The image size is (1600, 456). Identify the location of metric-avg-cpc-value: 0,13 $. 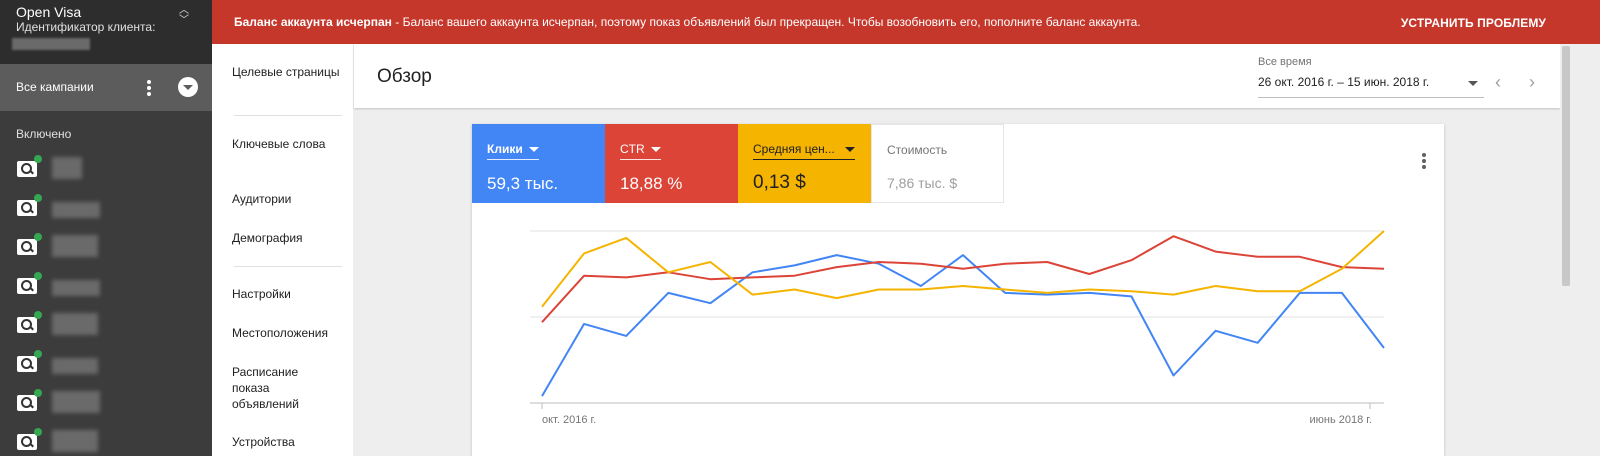
(779, 182).